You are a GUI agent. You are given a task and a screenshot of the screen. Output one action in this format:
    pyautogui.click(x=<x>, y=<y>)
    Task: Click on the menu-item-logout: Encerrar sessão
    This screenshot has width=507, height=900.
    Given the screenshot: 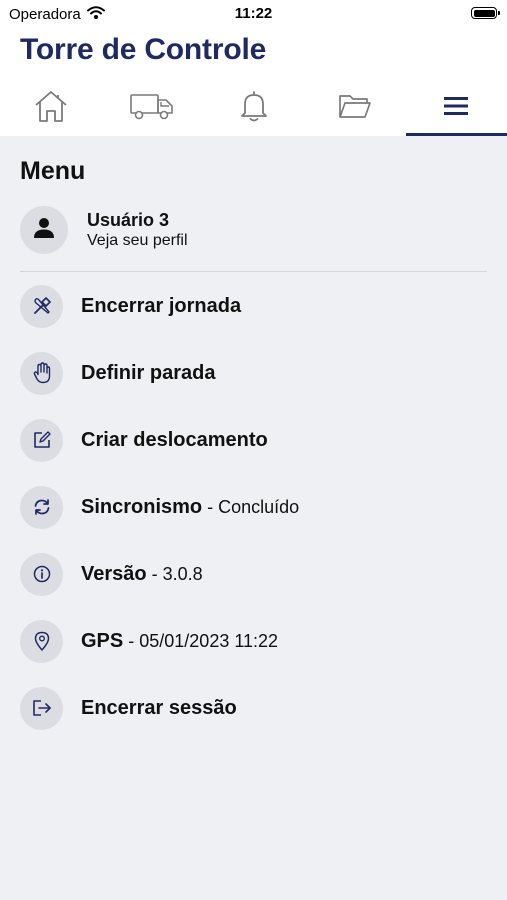 What is the action you would take?
    pyautogui.click(x=253, y=708)
    